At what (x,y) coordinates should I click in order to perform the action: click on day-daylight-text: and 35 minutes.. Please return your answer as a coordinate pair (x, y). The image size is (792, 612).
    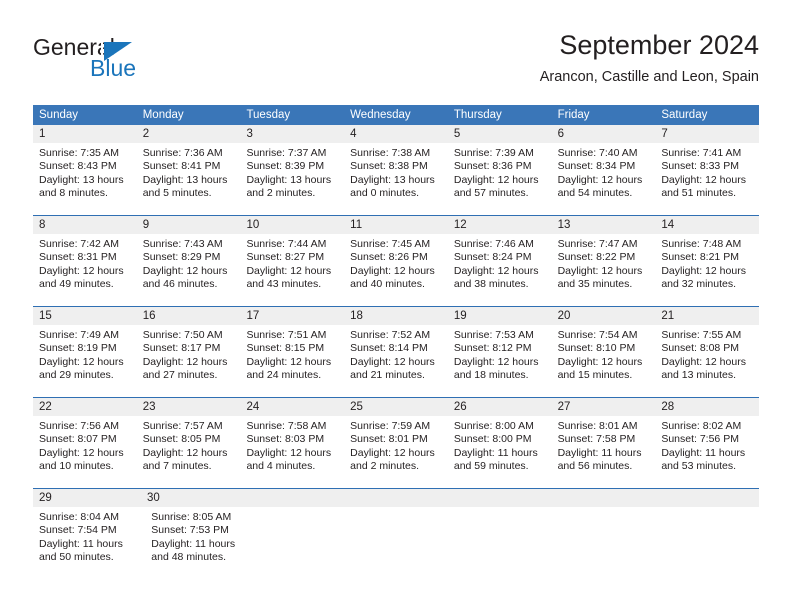
    Looking at the image, I should click on (595, 284).